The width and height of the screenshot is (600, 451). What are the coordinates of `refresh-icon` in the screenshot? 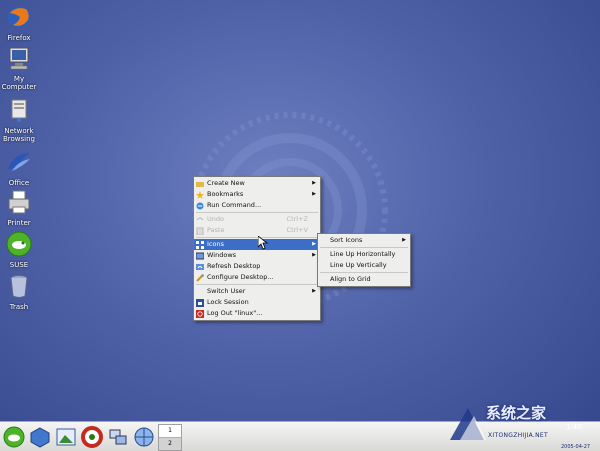 It's located at (200, 267).